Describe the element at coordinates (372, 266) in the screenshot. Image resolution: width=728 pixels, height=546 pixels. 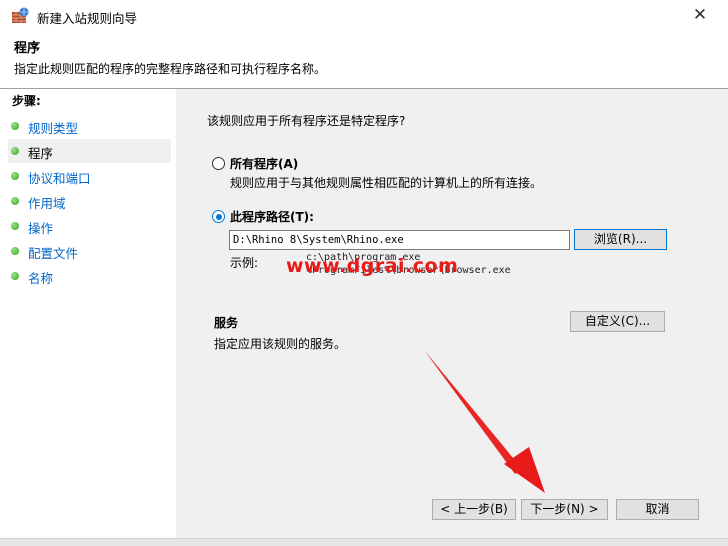
I see `watermark-text: www.dgrai.com` at that location.